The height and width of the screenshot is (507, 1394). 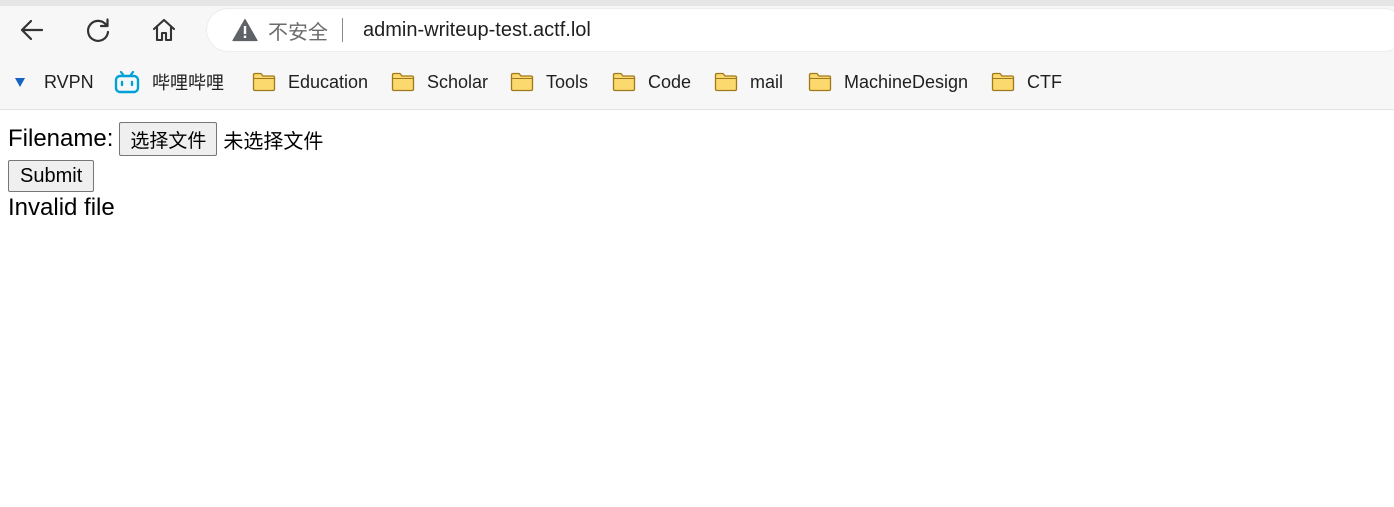 What do you see at coordinates (477, 30) in the screenshot?
I see `url-text: admin-writeup-test.actf.lol` at bounding box center [477, 30].